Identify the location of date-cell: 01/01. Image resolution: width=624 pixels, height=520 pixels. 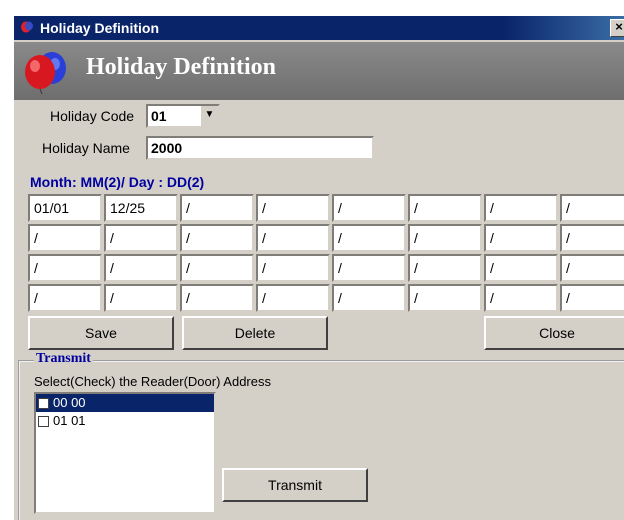
(65, 208).